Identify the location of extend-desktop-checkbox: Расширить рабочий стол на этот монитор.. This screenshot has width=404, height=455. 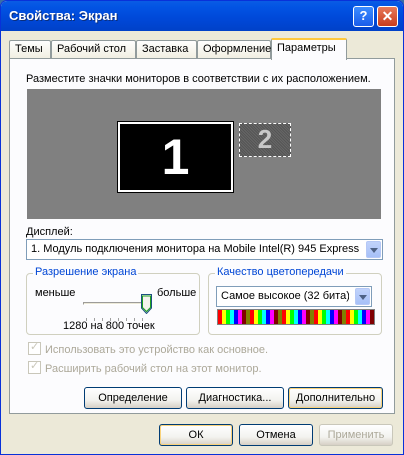
(145, 367).